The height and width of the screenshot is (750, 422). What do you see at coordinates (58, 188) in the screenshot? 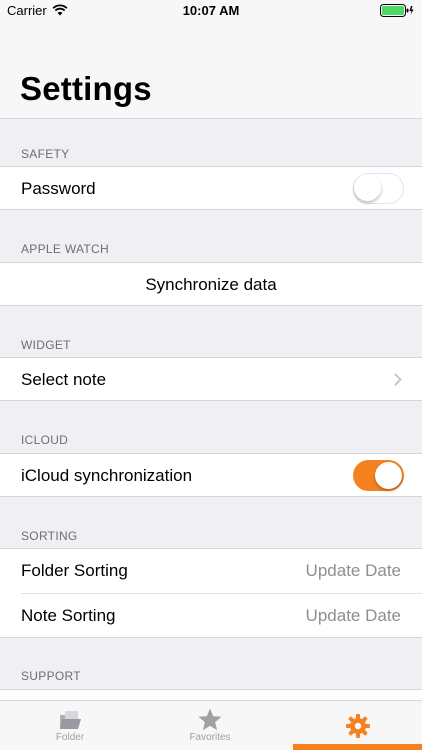
I see `password-label: Password` at bounding box center [58, 188].